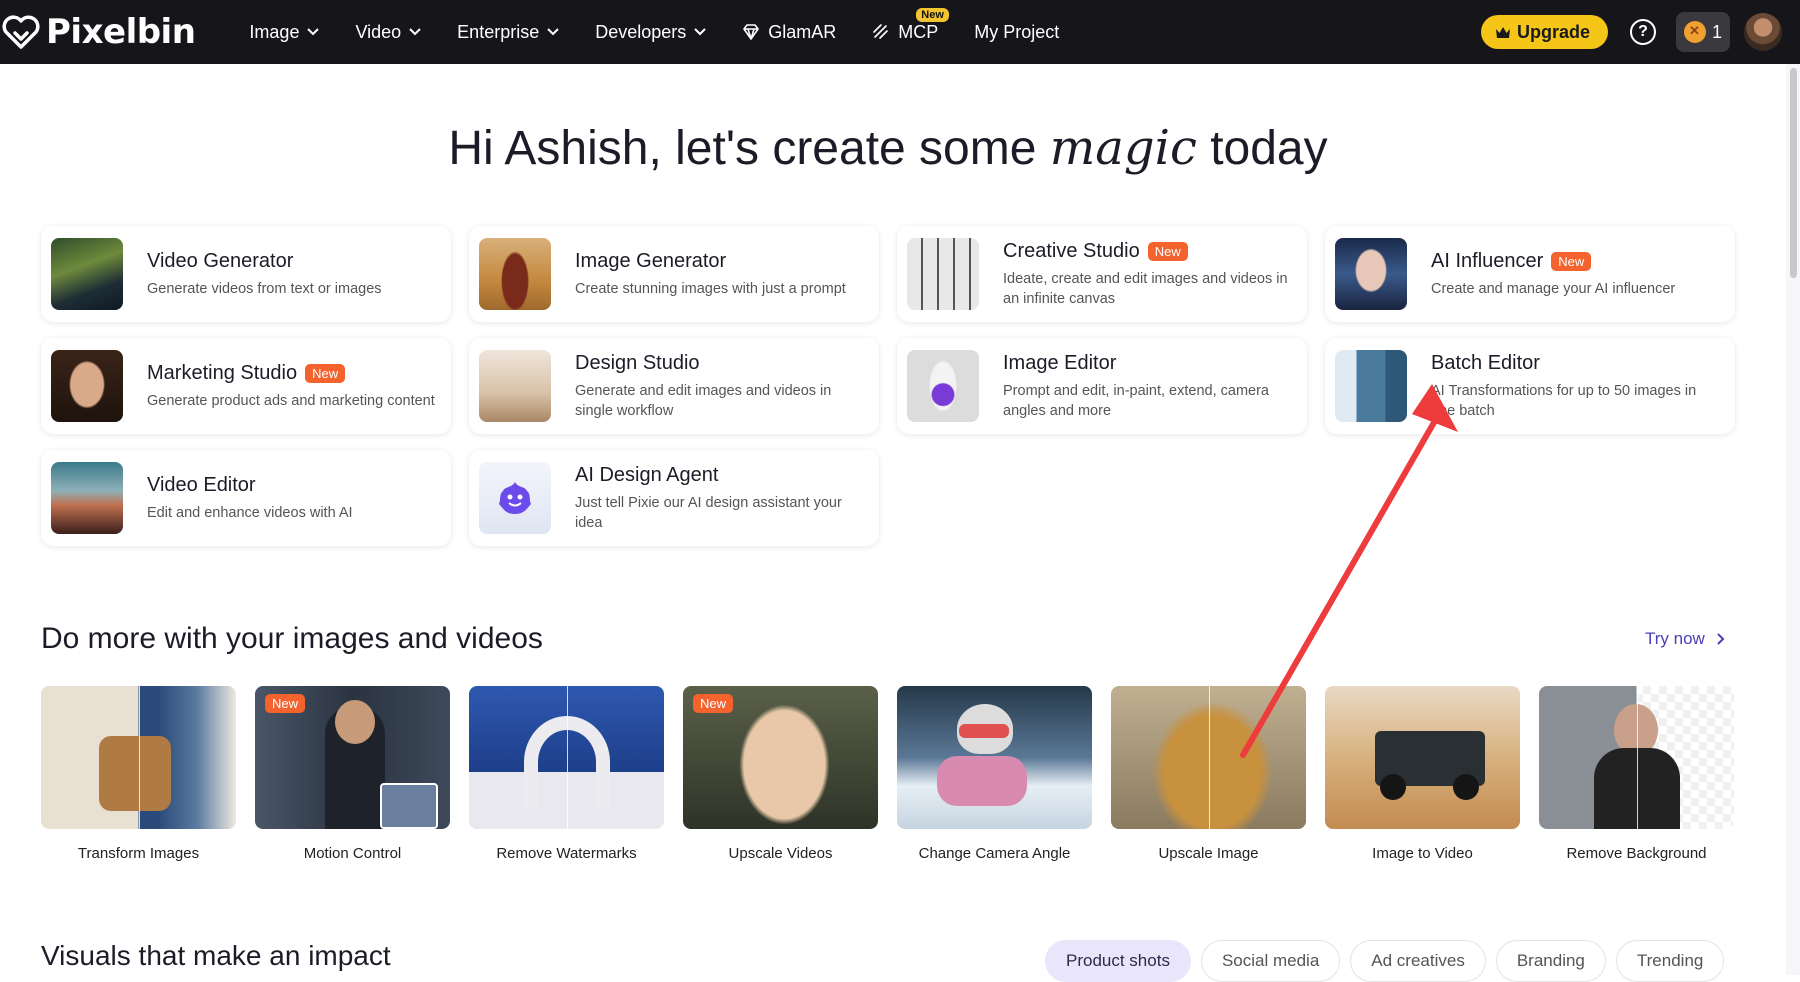  I want to click on tab-trending: Trending, so click(1670, 961).